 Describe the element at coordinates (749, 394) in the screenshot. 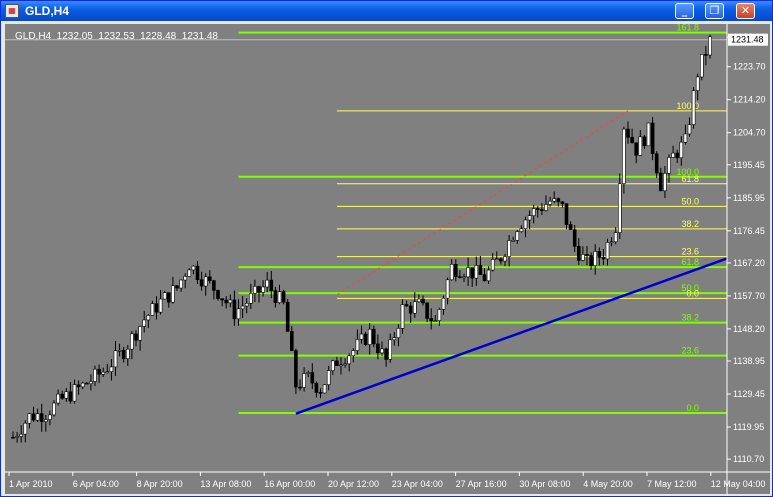

I see `price-tick-label: 1129.45` at that location.